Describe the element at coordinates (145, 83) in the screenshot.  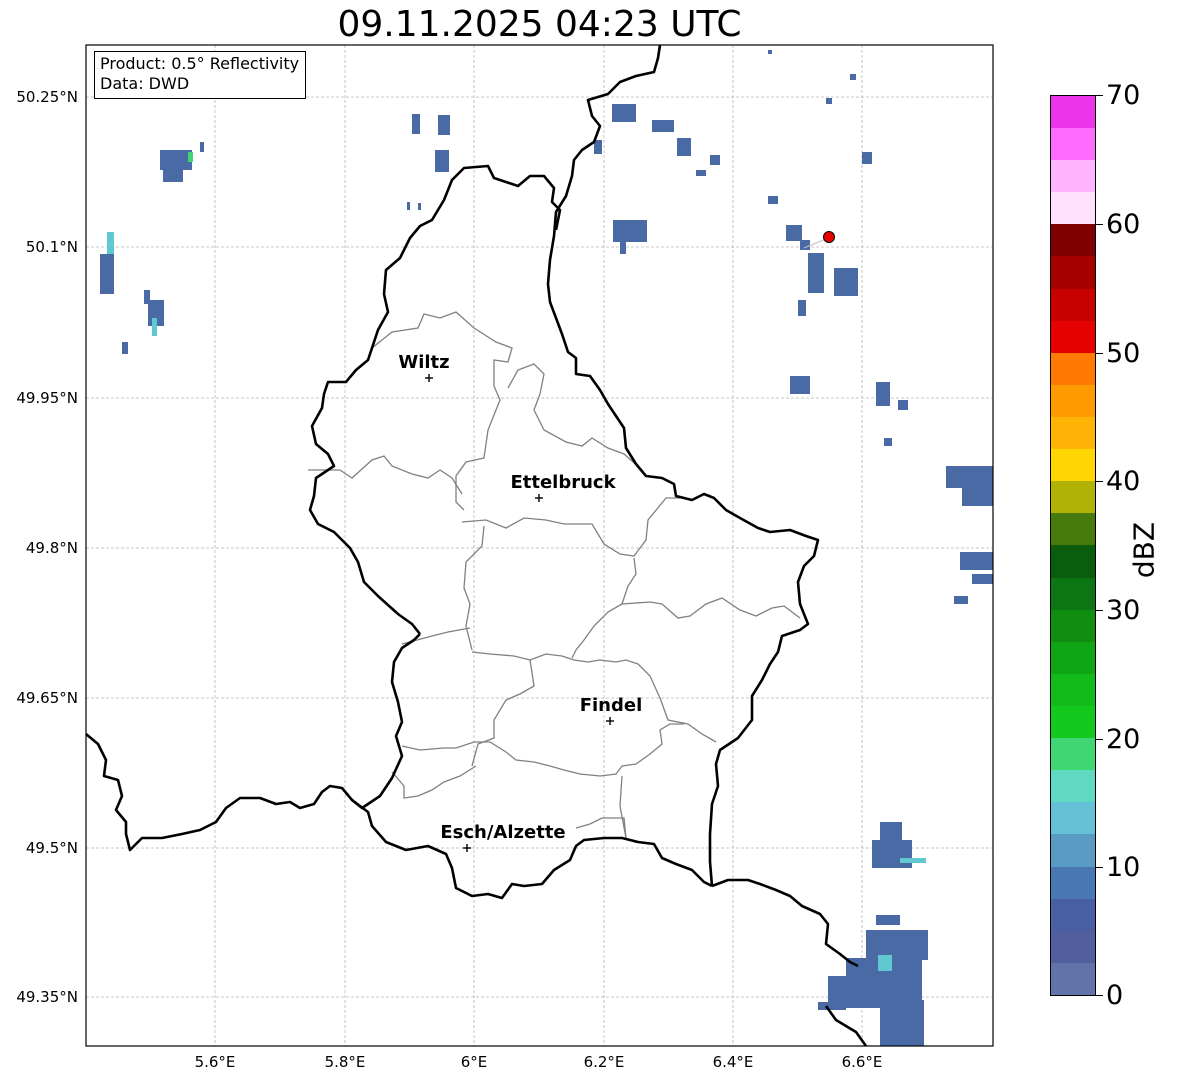
I see `data-source-label: Data: DWD` at that location.